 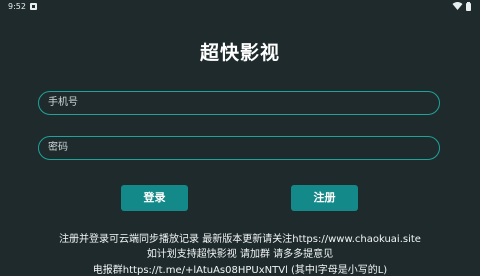 I want to click on register-button: 注册, so click(x=324, y=198).